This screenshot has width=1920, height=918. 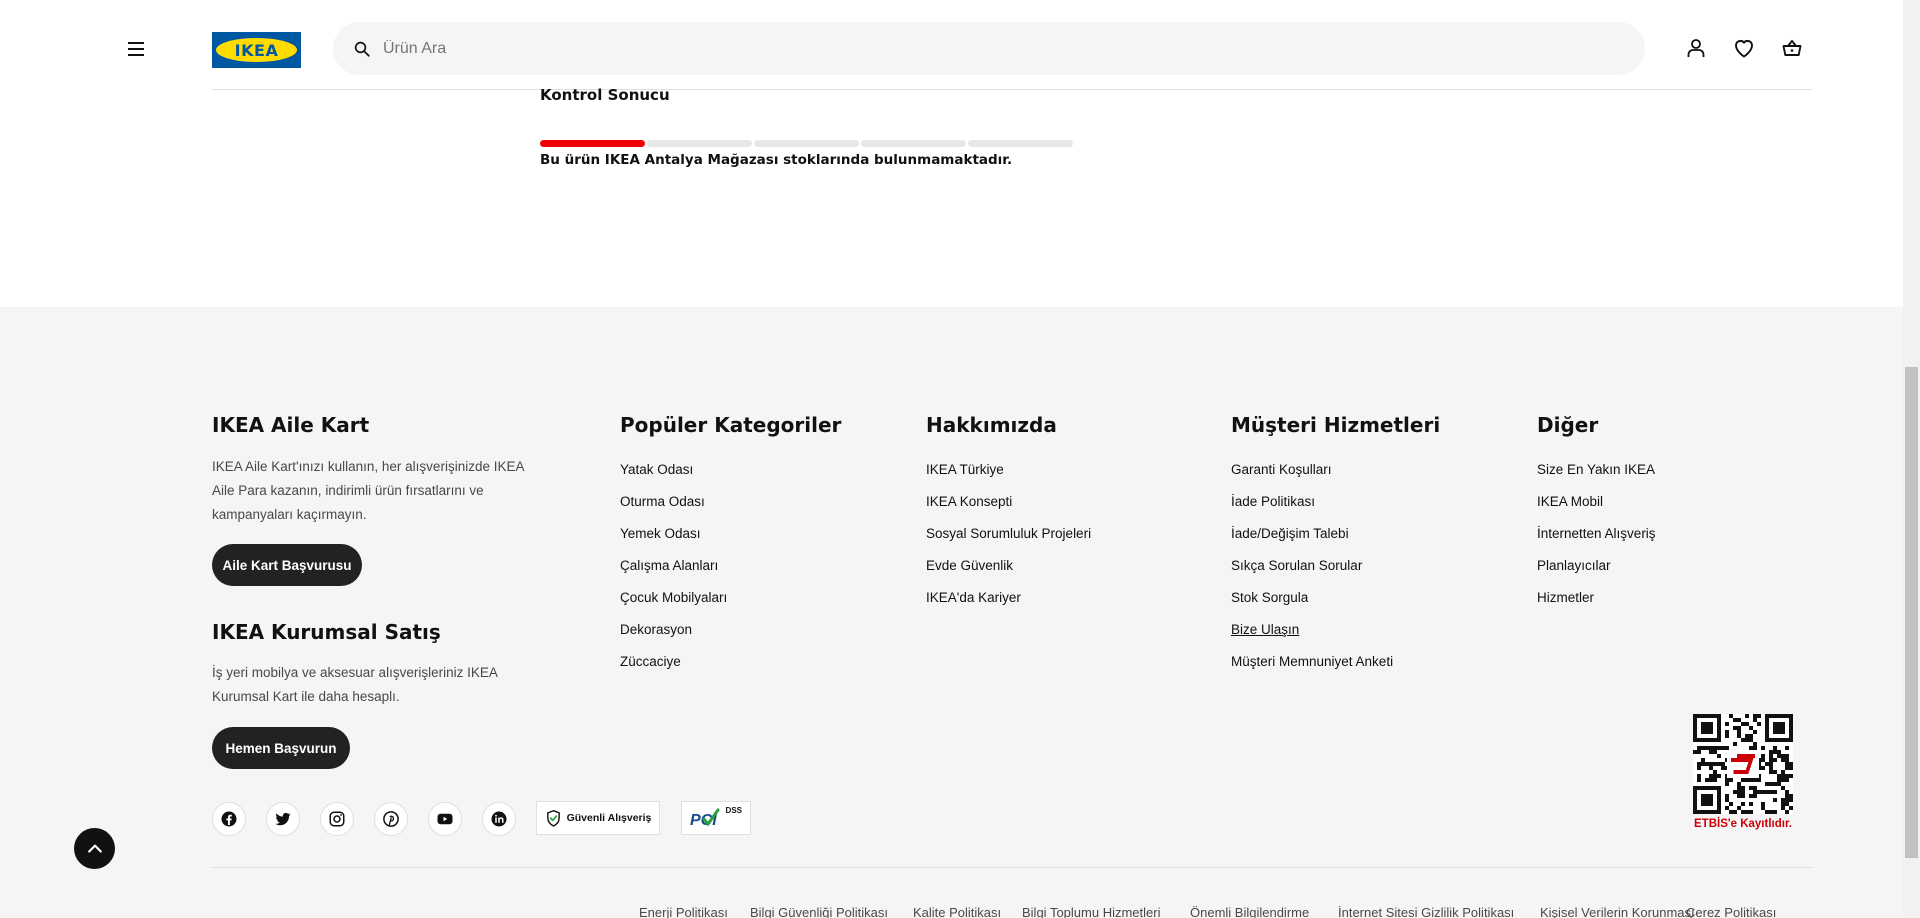 I want to click on policy-link: Enerji Politikası, so click(x=683, y=911).